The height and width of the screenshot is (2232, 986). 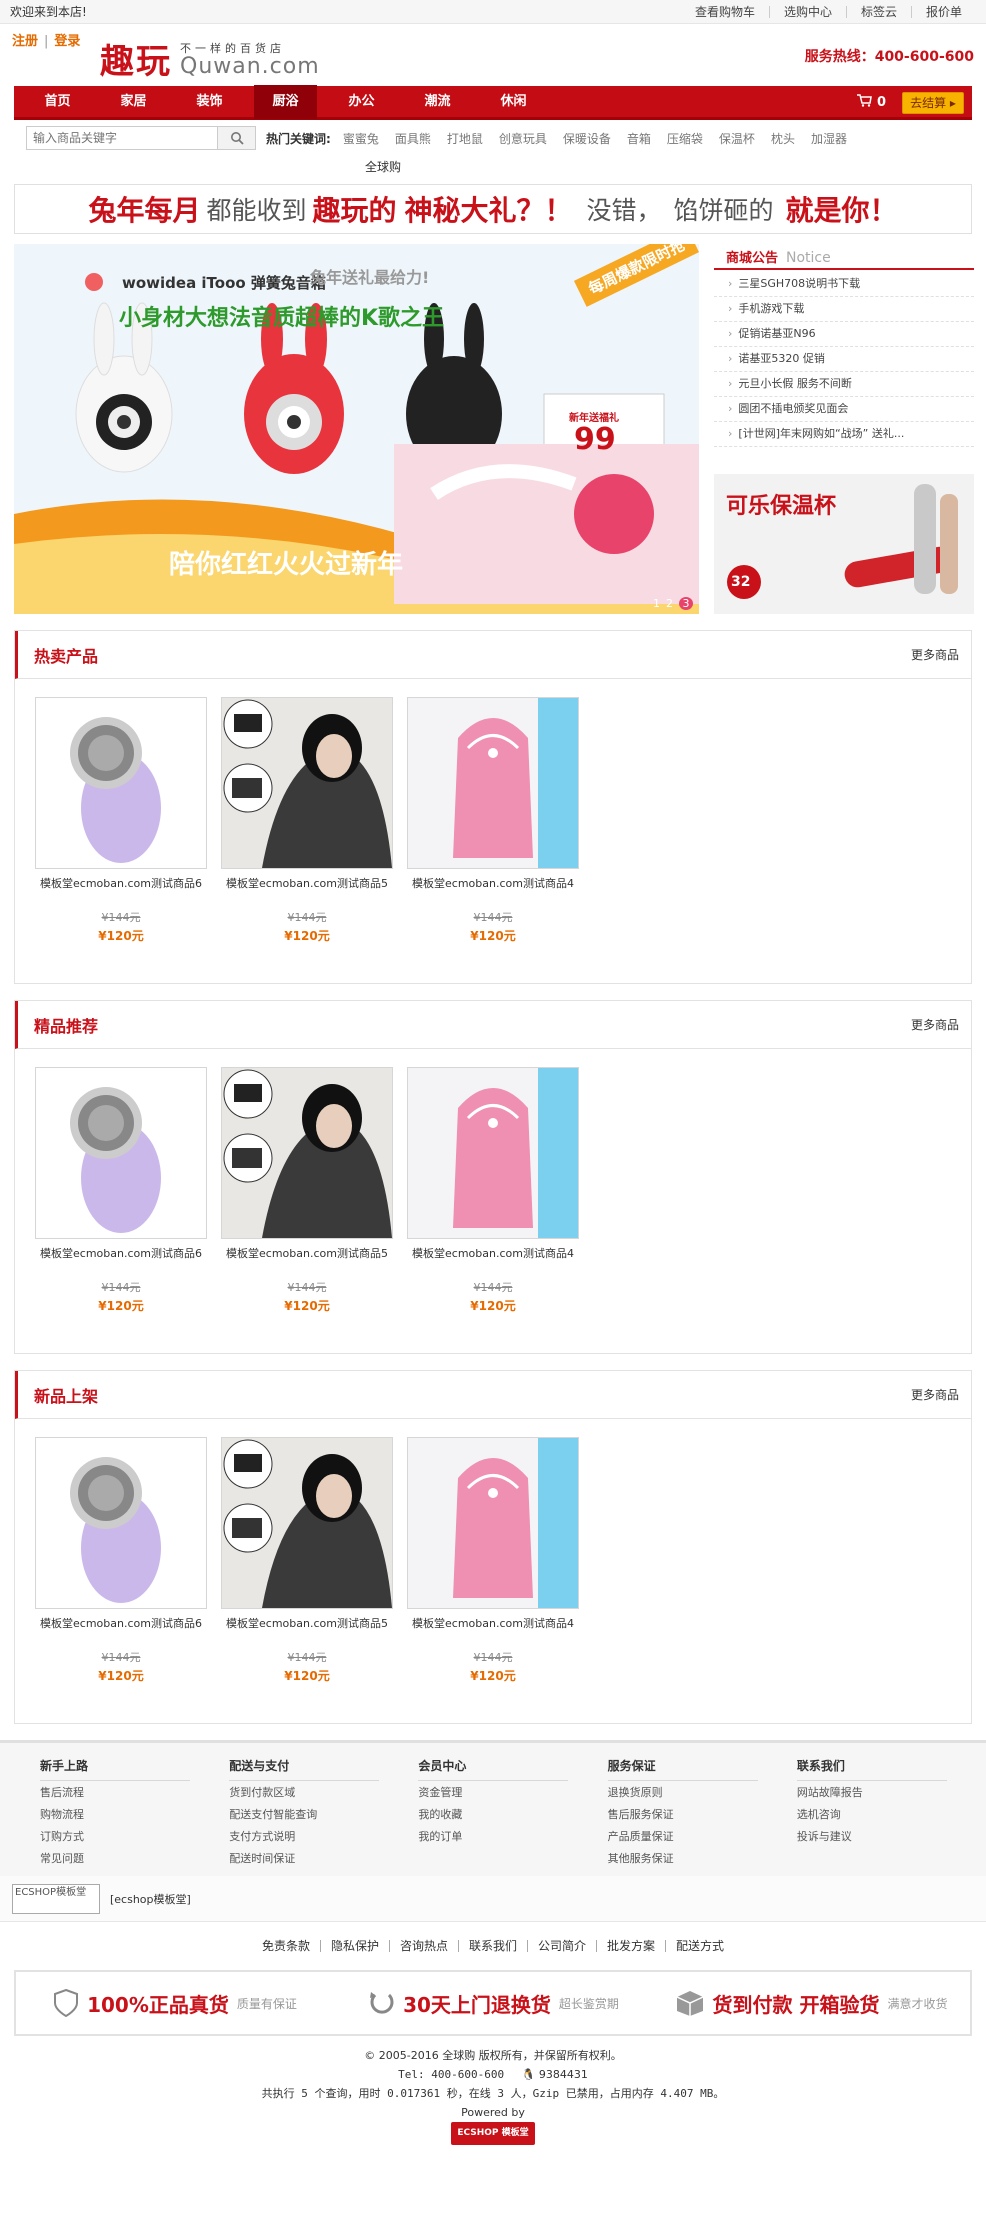 What do you see at coordinates (702, 1815) in the screenshot?
I see `help-link: 售后服务保证` at bounding box center [702, 1815].